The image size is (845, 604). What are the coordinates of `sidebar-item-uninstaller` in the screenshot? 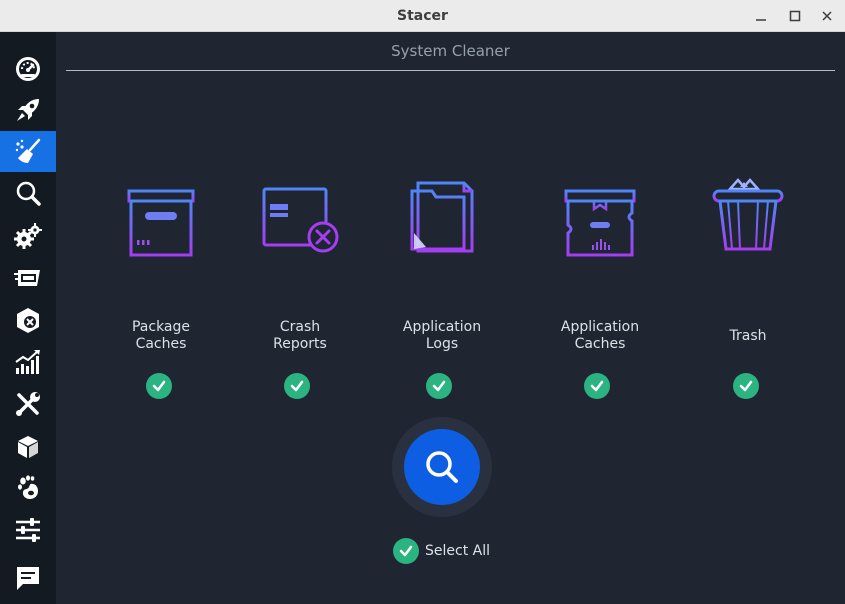 It's located at (28, 319).